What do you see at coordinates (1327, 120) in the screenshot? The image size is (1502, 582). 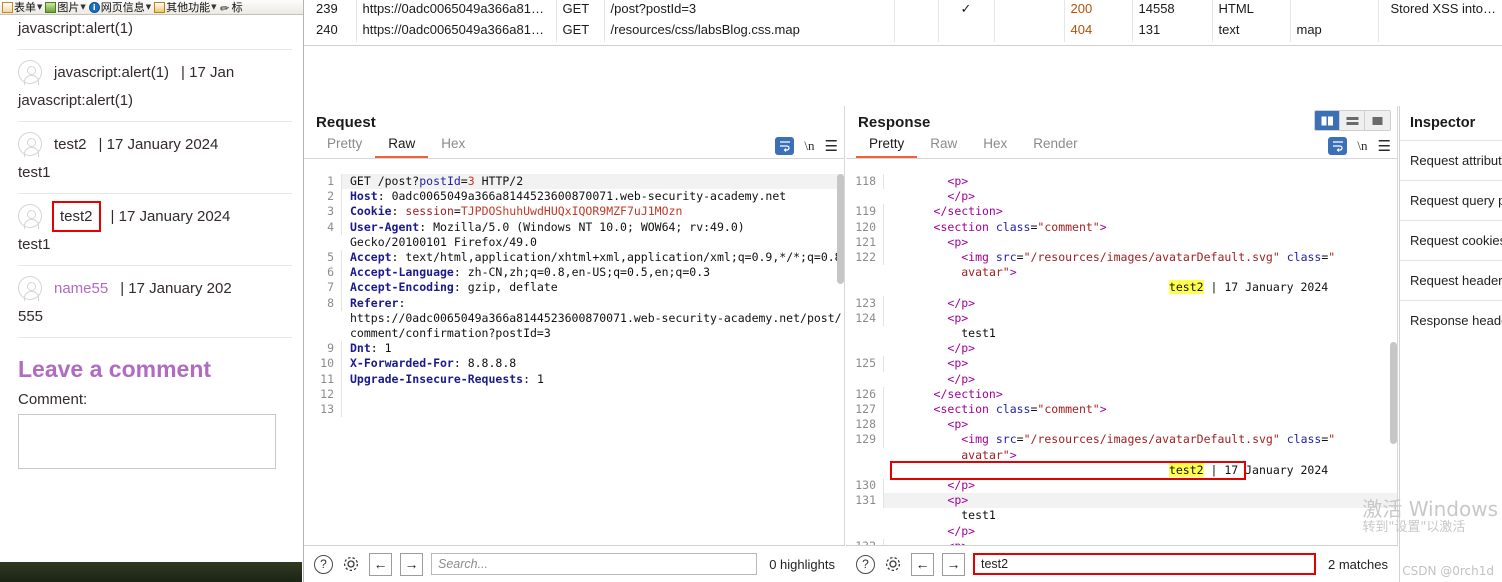 I see `split-vertical-icon` at bounding box center [1327, 120].